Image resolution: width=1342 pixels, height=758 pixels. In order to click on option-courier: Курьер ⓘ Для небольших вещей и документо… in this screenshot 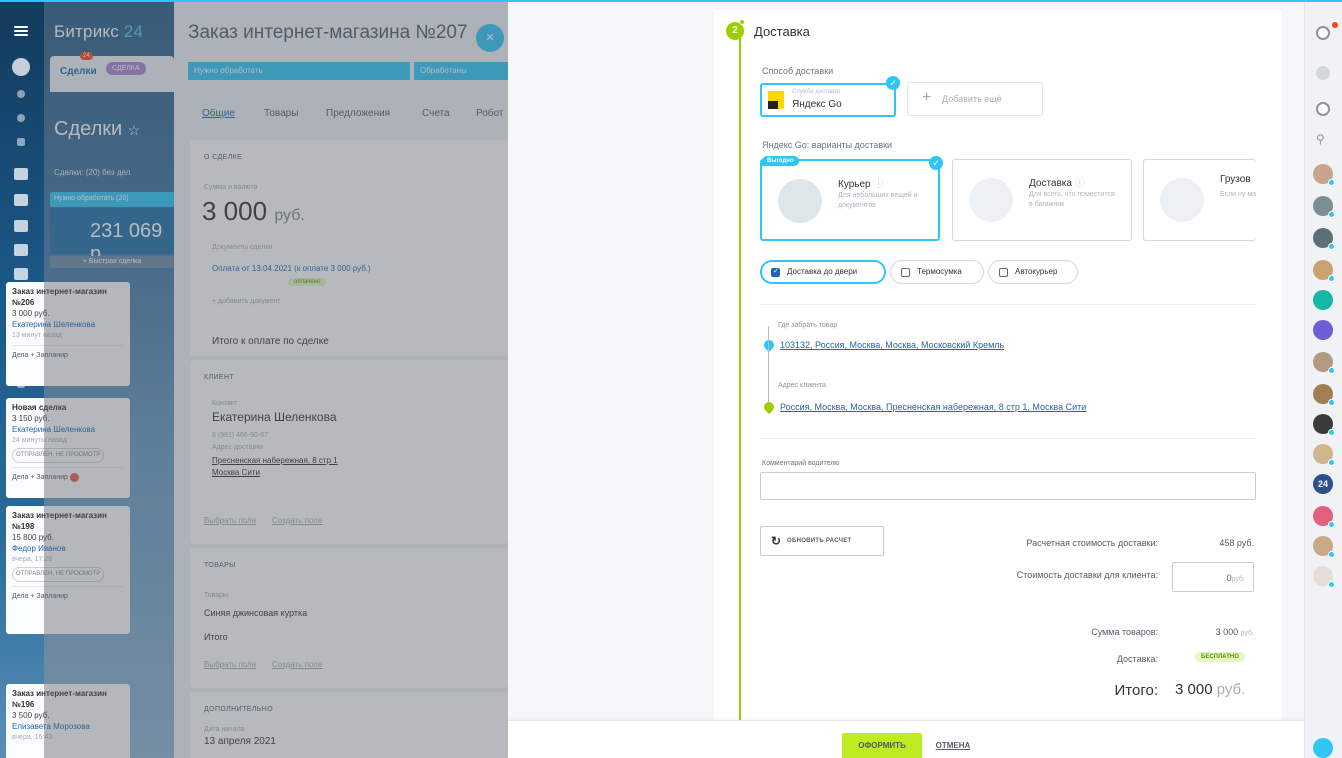, I will do `click(850, 200)`.